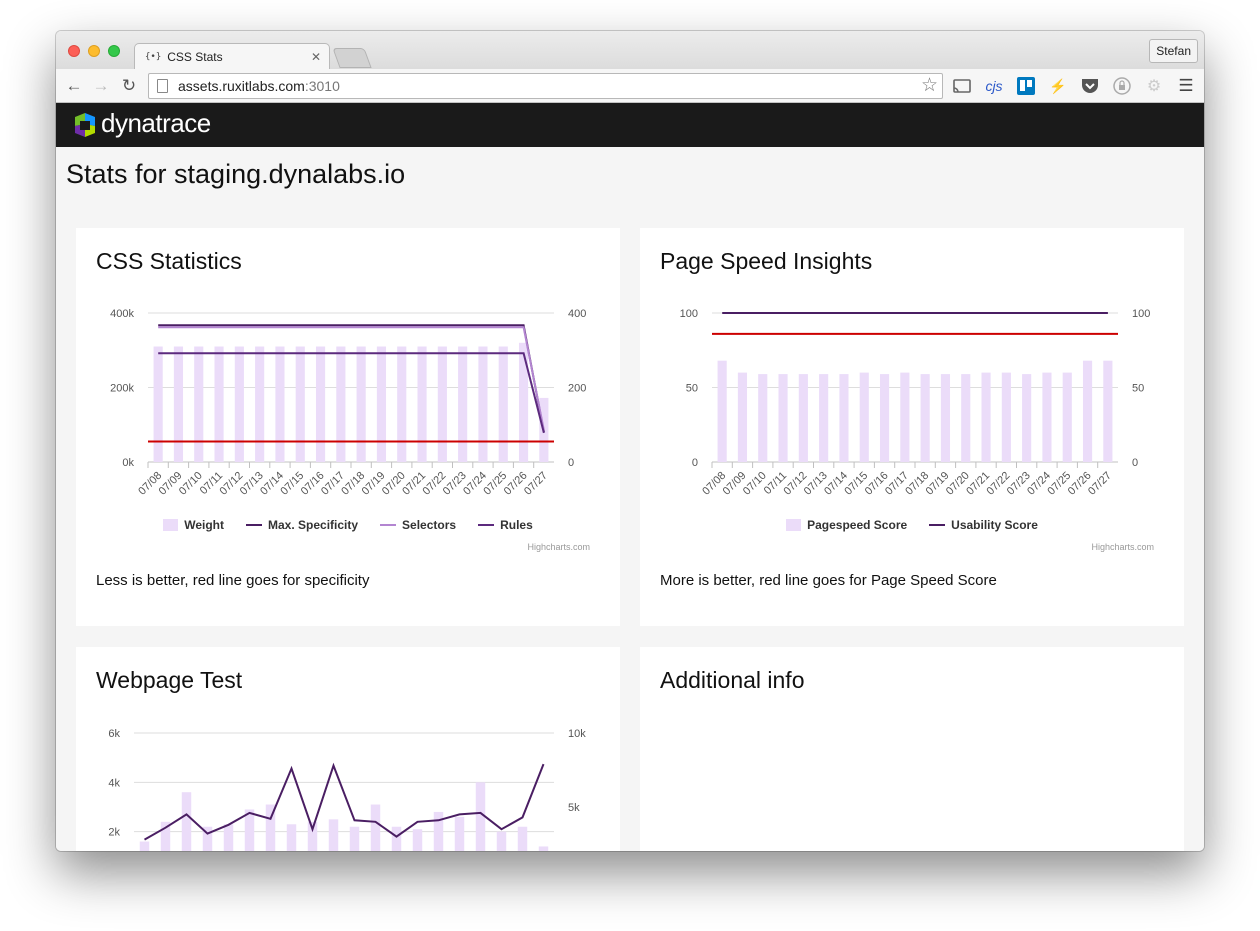 Image resolution: width=1260 pixels, height=931 pixels. Describe the element at coordinates (195, 57) in the screenshot. I see `tab-title: CSS Stats` at that location.